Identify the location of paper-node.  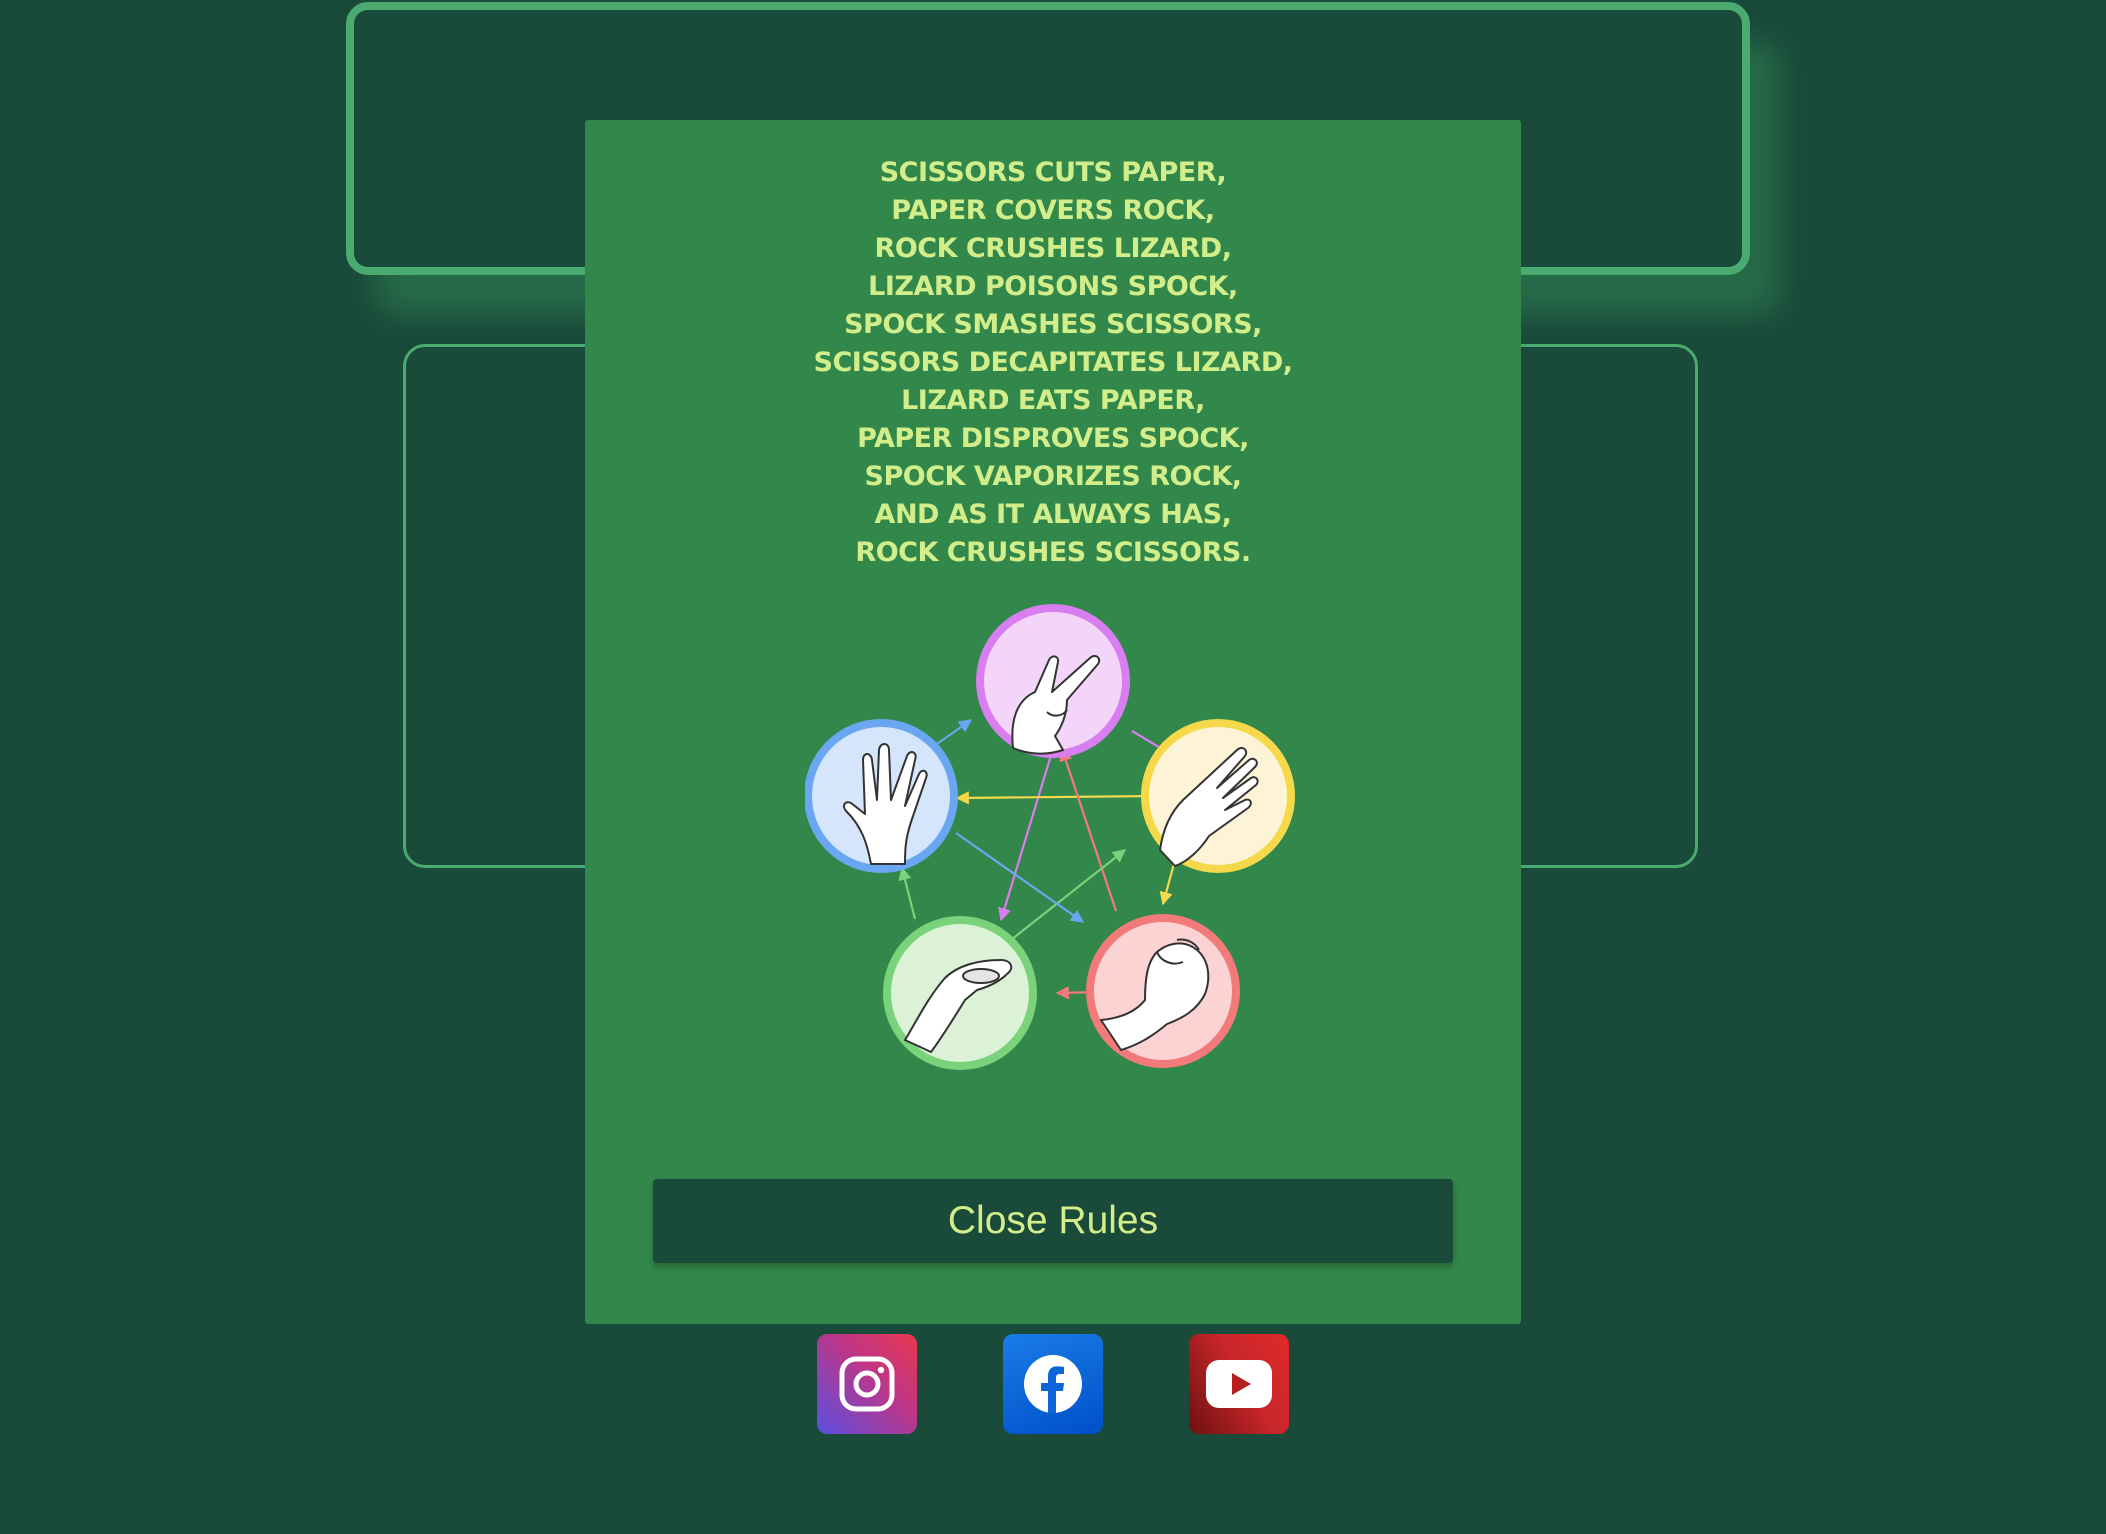
(1218, 796).